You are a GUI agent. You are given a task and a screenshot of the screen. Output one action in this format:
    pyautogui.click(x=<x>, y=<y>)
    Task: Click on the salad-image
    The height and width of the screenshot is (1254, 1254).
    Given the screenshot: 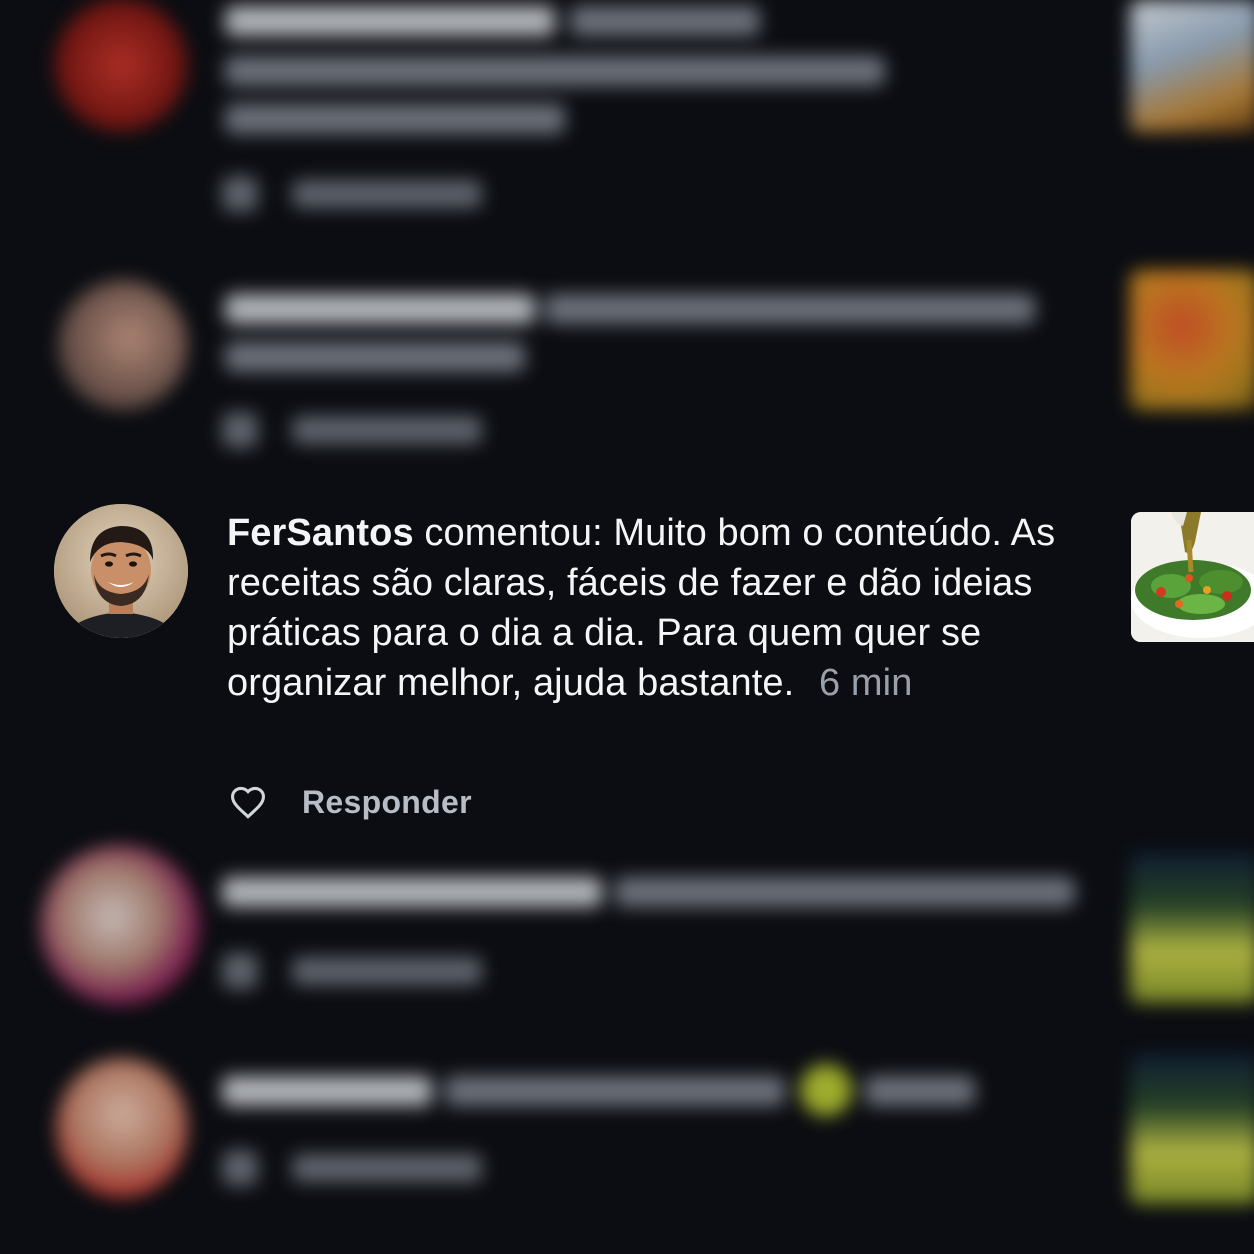 What is the action you would take?
    pyautogui.click(x=1192, y=577)
    